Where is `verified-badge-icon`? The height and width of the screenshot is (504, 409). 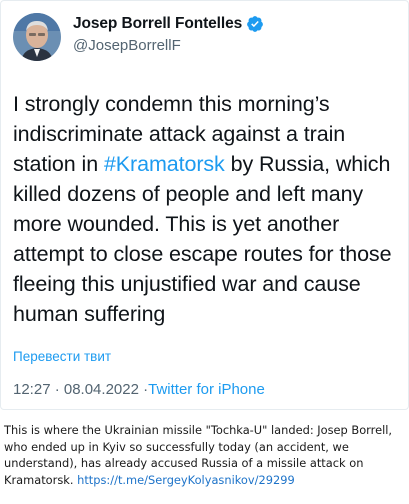
verified-badge-icon is located at coordinates (255, 24).